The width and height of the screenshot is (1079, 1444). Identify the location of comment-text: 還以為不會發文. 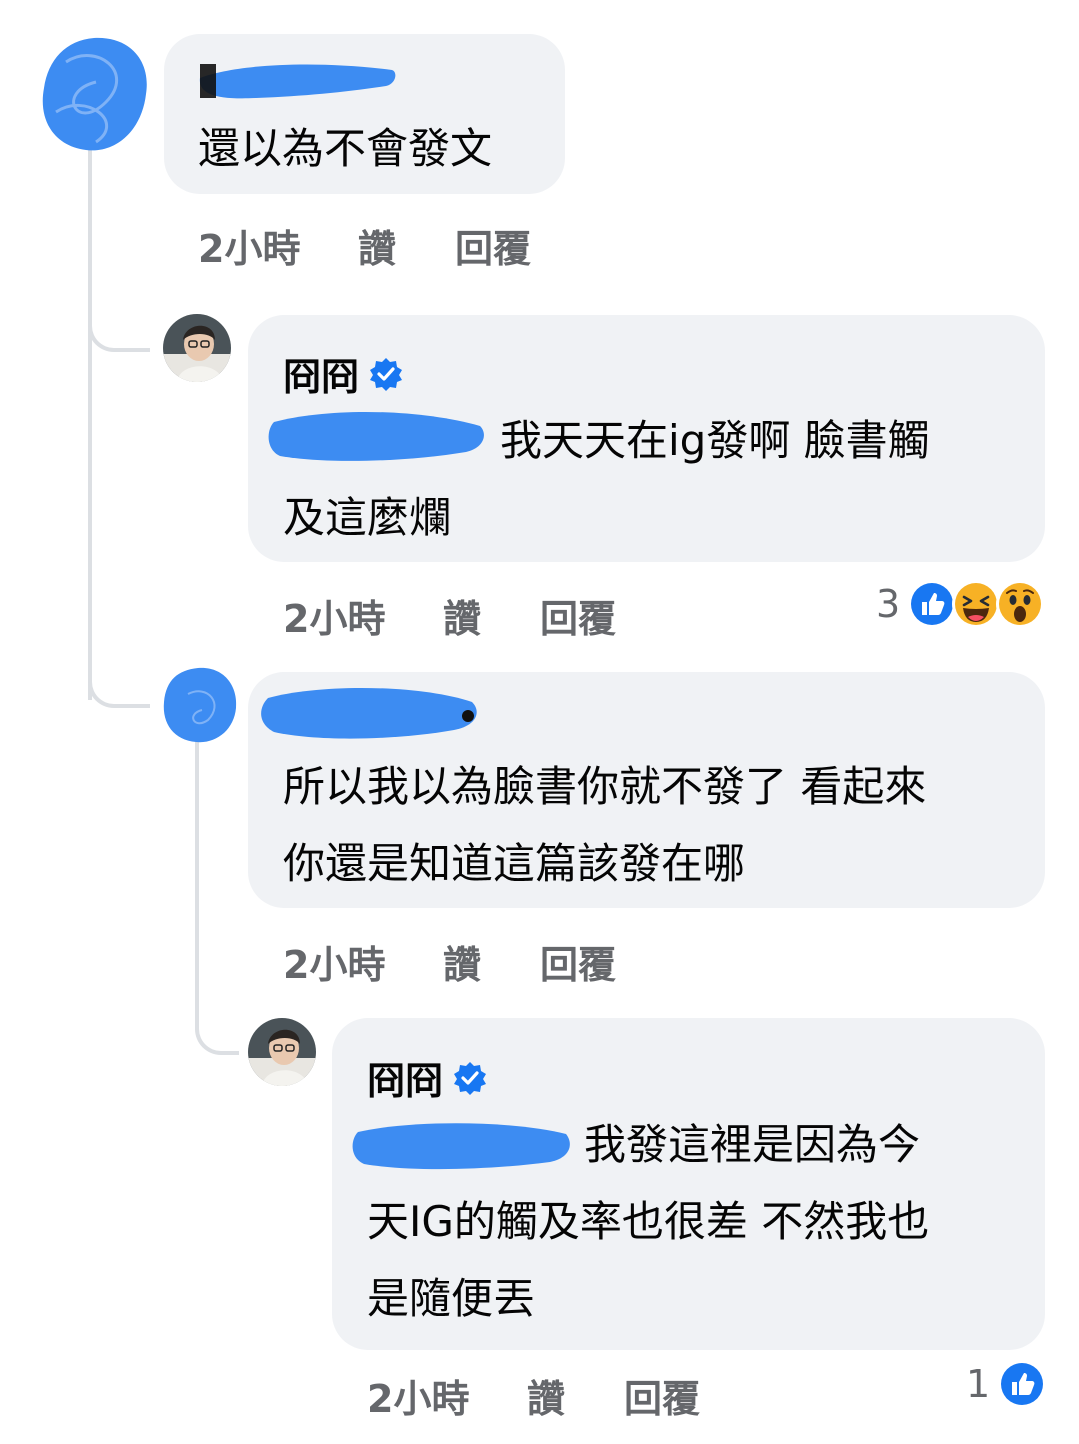
(345, 148).